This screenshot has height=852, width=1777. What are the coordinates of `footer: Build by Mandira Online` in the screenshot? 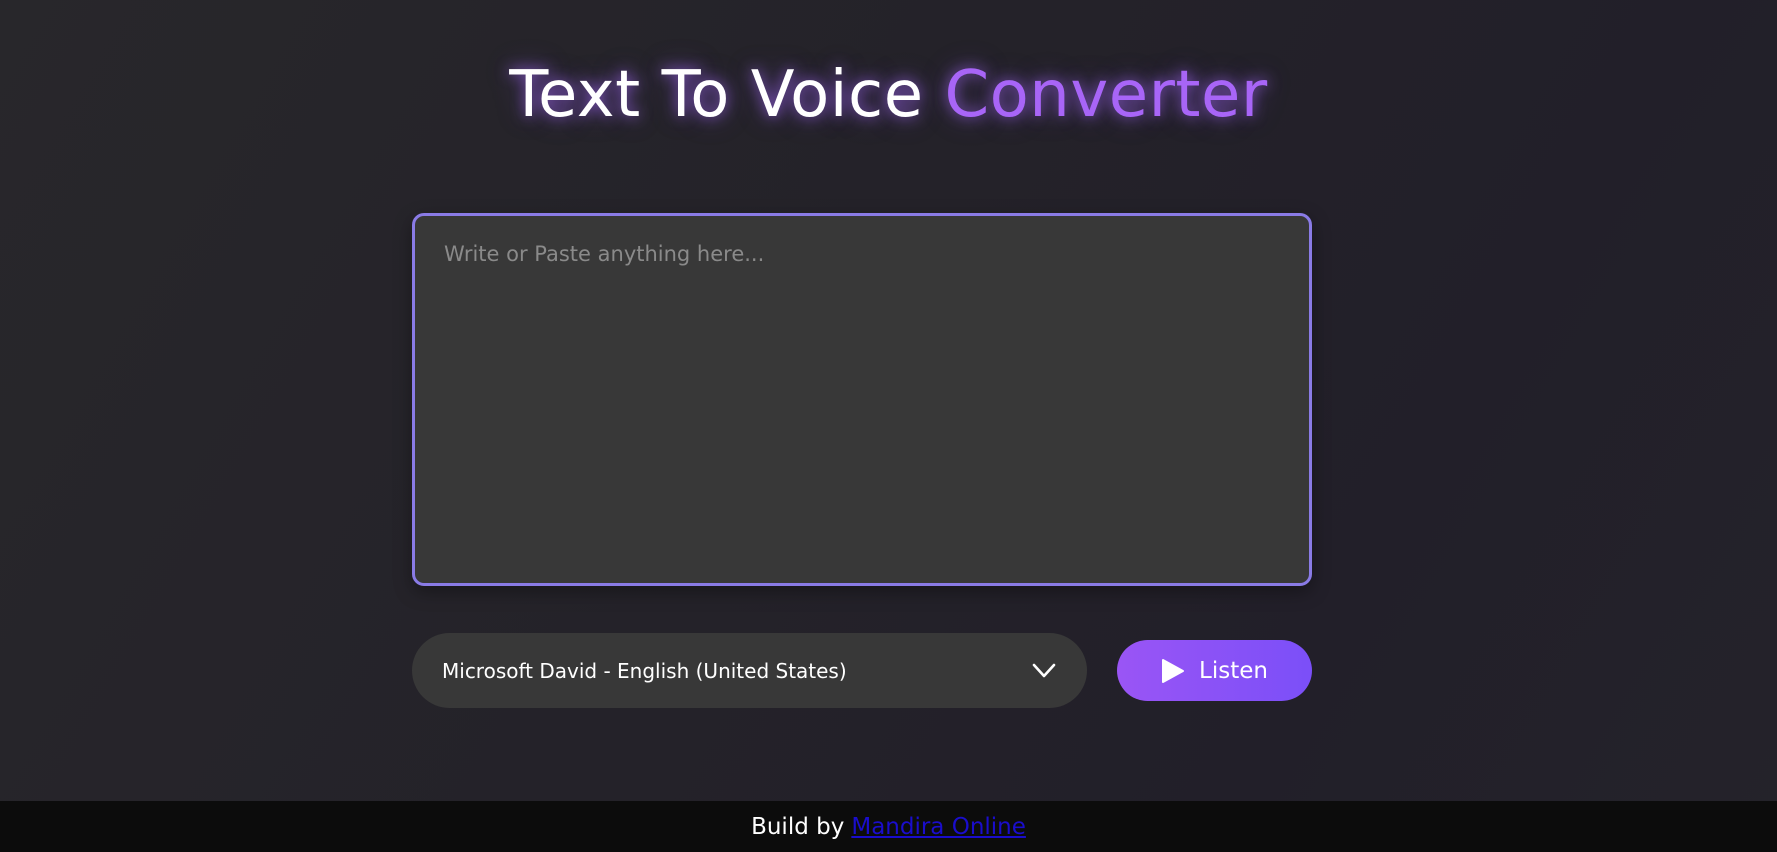 It's located at (888, 826).